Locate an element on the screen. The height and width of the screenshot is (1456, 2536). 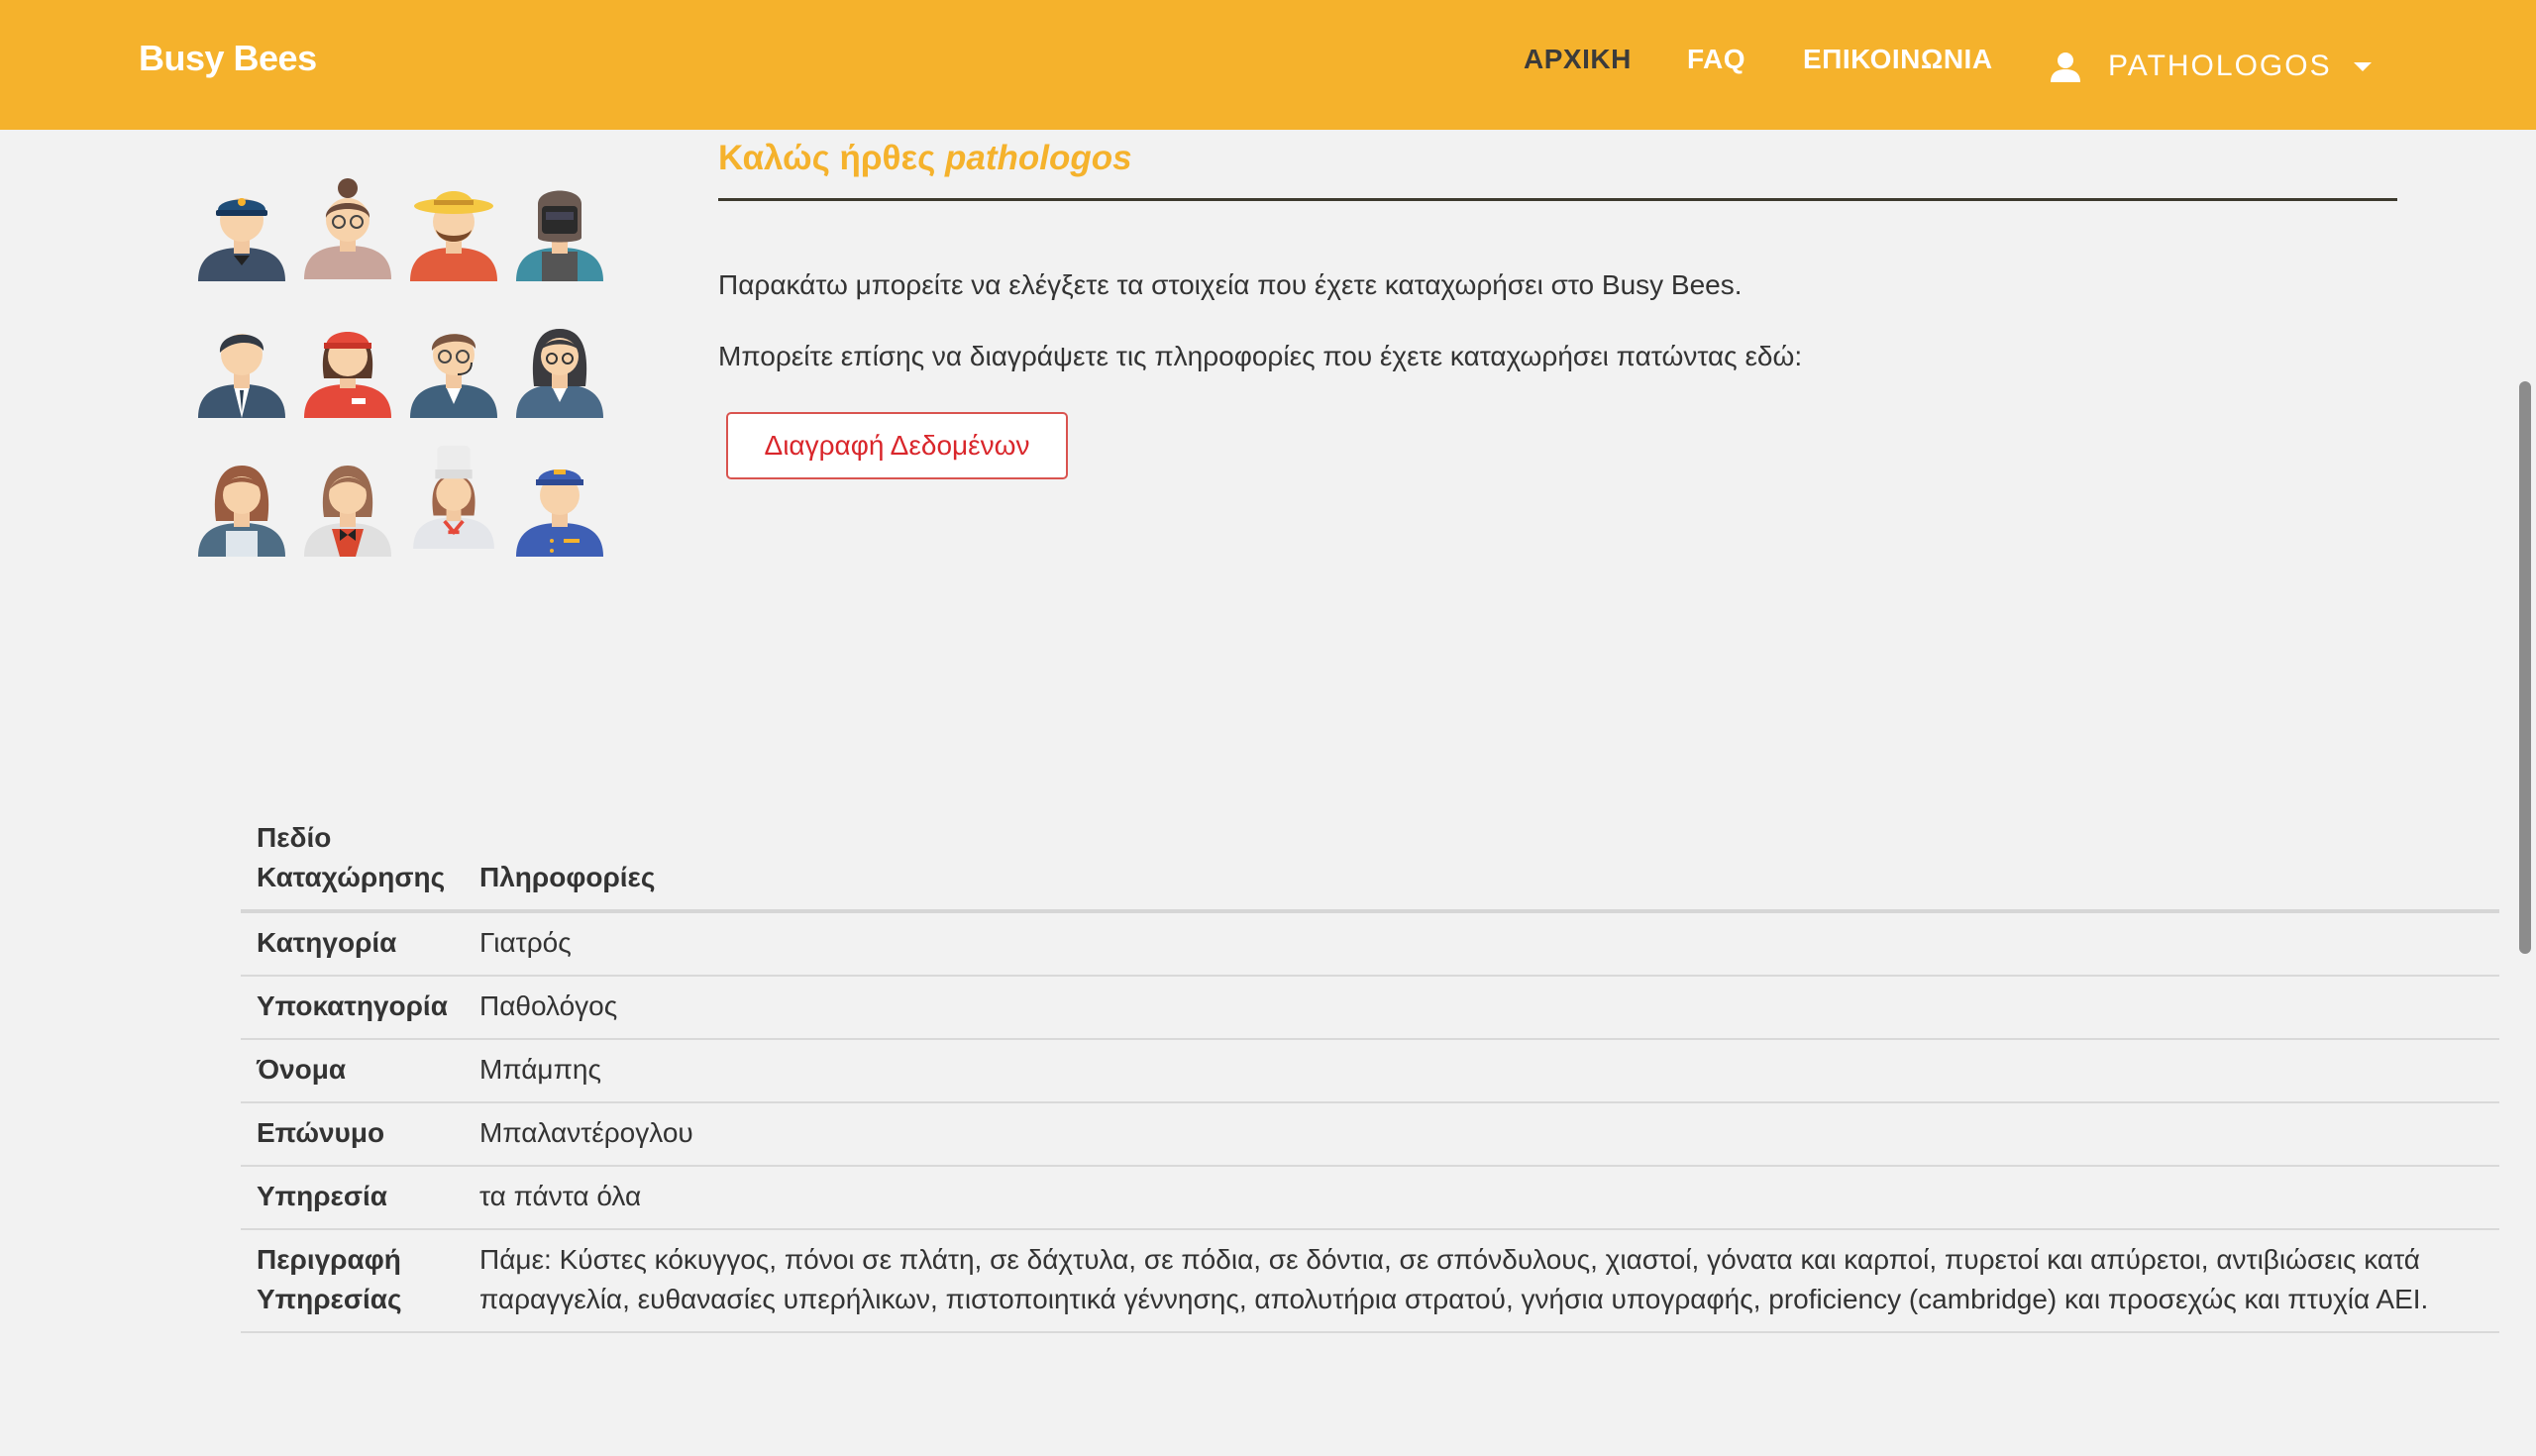
row-field-subcategory: Υποκατηγορία is located at coordinates (352, 1008).